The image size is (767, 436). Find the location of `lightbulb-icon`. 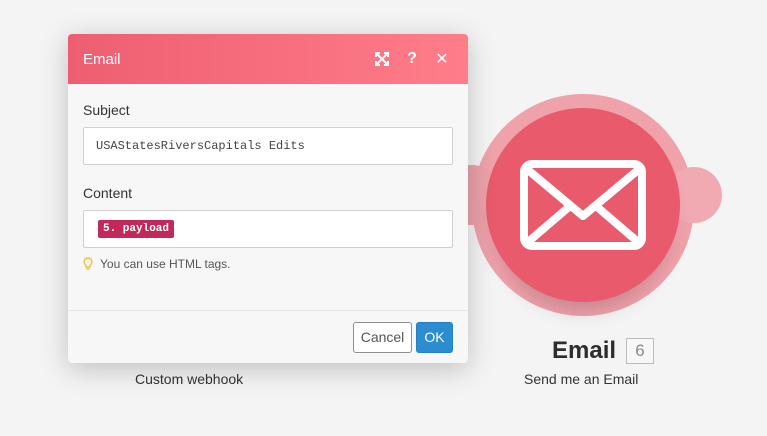

lightbulb-icon is located at coordinates (88, 263).